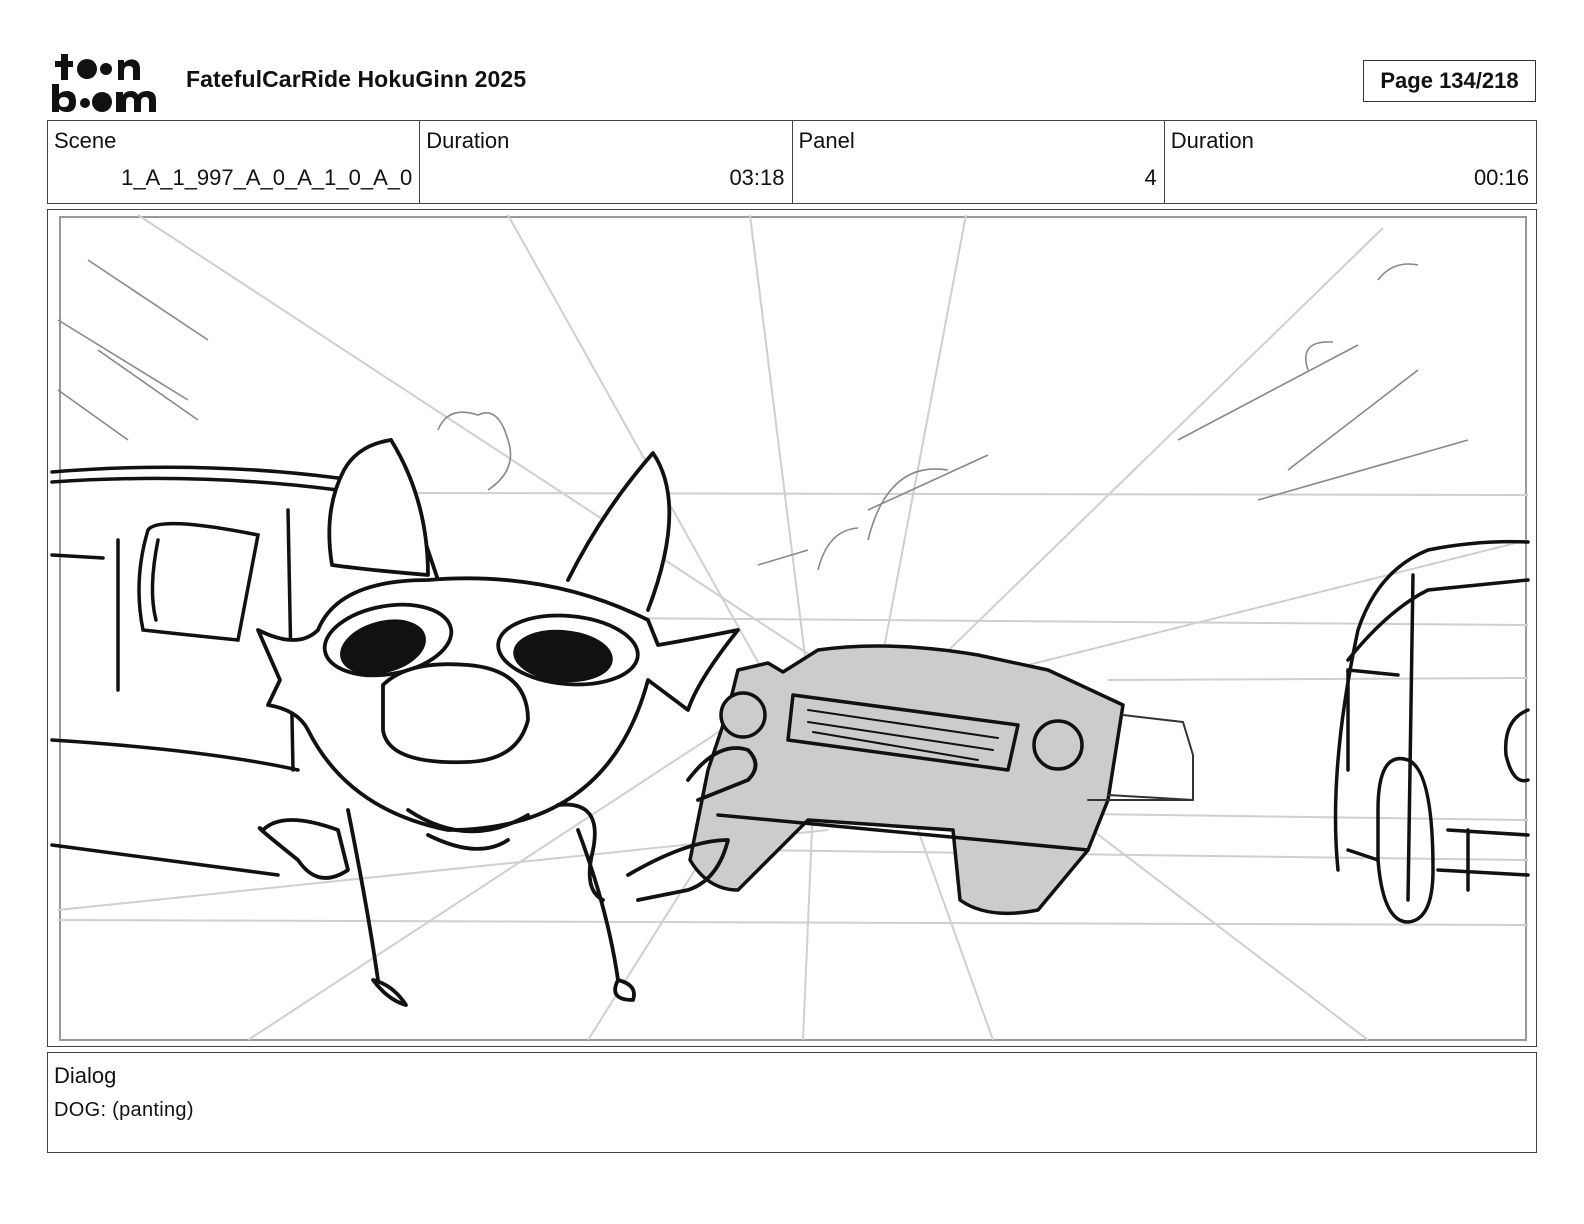 The height and width of the screenshot is (1224, 1584). What do you see at coordinates (1150, 177) in the screenshot?
I see `panel-value: 4` at bounding box center [1150, 177].